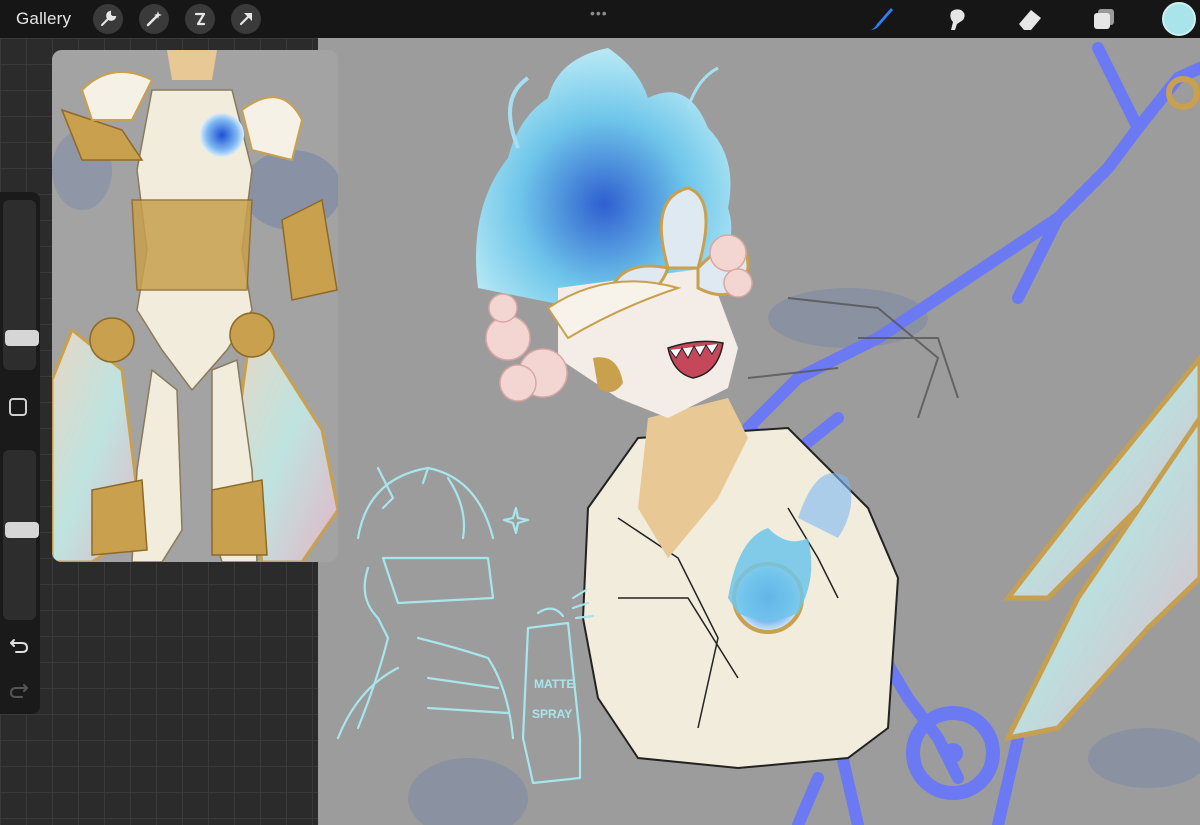  I want to click on reference-image, so click(195, 306).